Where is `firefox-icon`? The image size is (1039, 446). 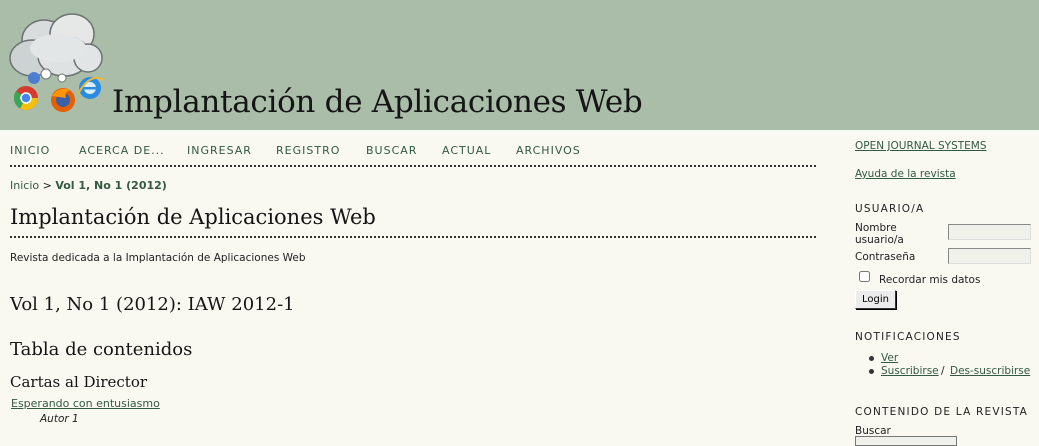
firefox-icon is located at coordinates (63, 100).